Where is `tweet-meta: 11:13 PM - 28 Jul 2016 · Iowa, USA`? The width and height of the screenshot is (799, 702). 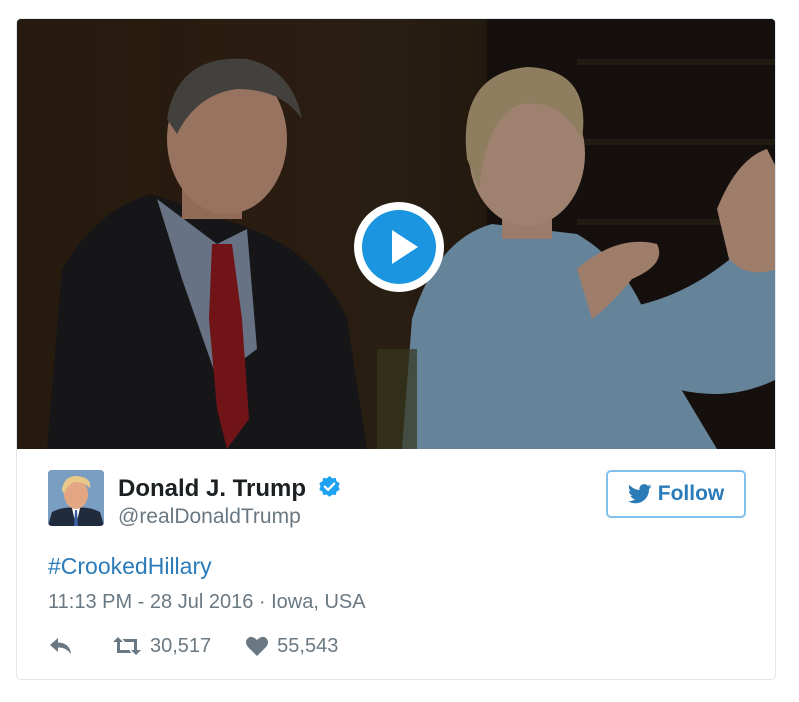
tweet-meta: 11:13 PM - 28 Jul 2016 · Iowa, USA is located at coordinates (207, 602).